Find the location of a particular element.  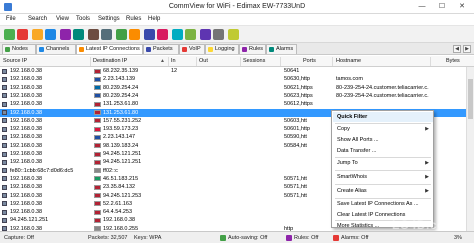

vertical-scrollbar is located at coordinates (470, 149).